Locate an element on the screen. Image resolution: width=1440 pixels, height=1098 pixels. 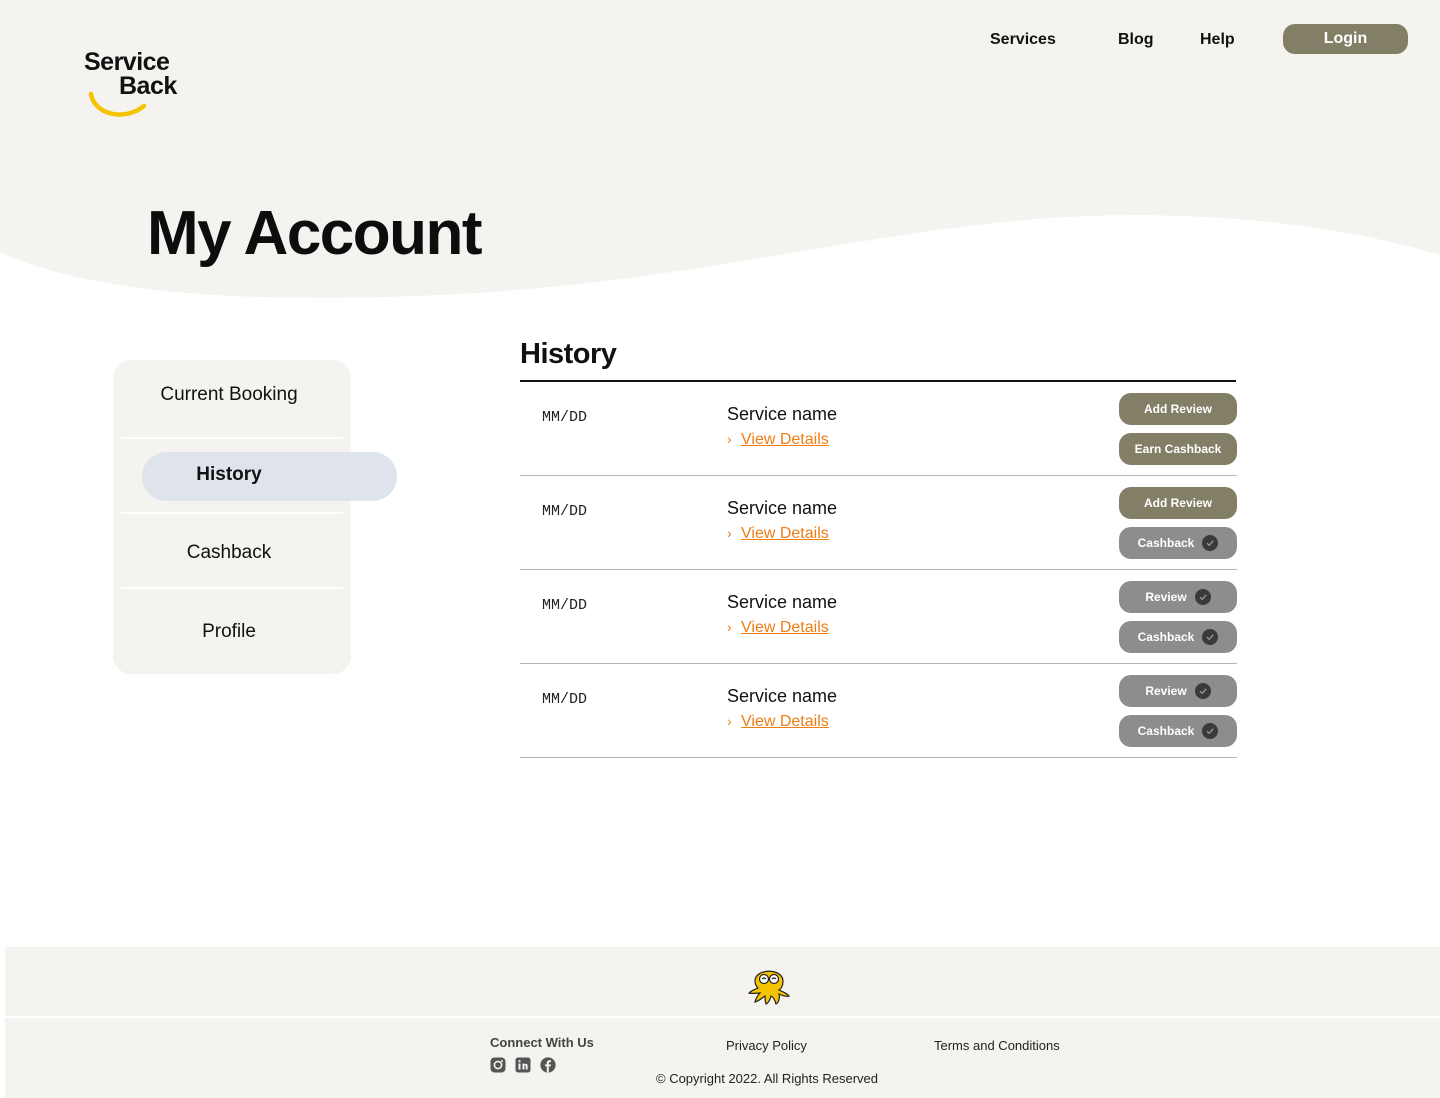
earn-cashback-label: Earn Cashback is located at coordinates (1178, 449).